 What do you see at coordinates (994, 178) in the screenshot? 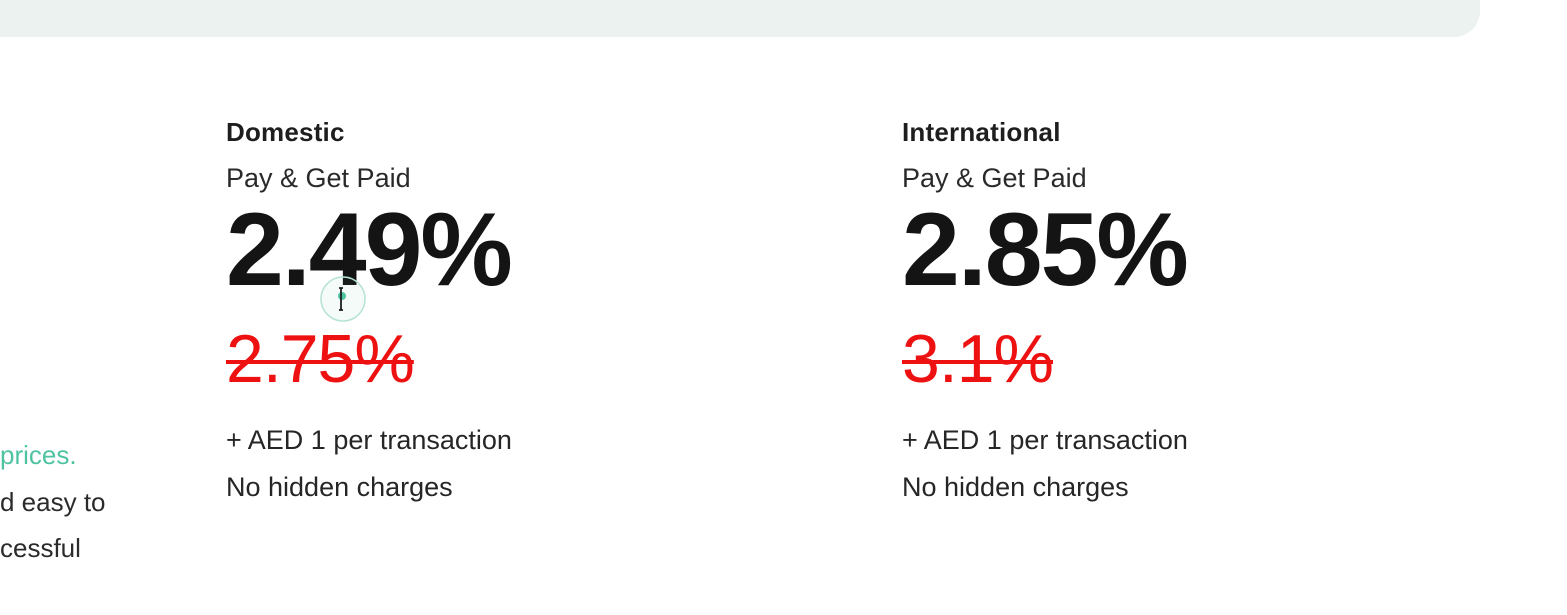
I see `international-subtitle: Pay & Get Paid` at bounding box center [994, 178].